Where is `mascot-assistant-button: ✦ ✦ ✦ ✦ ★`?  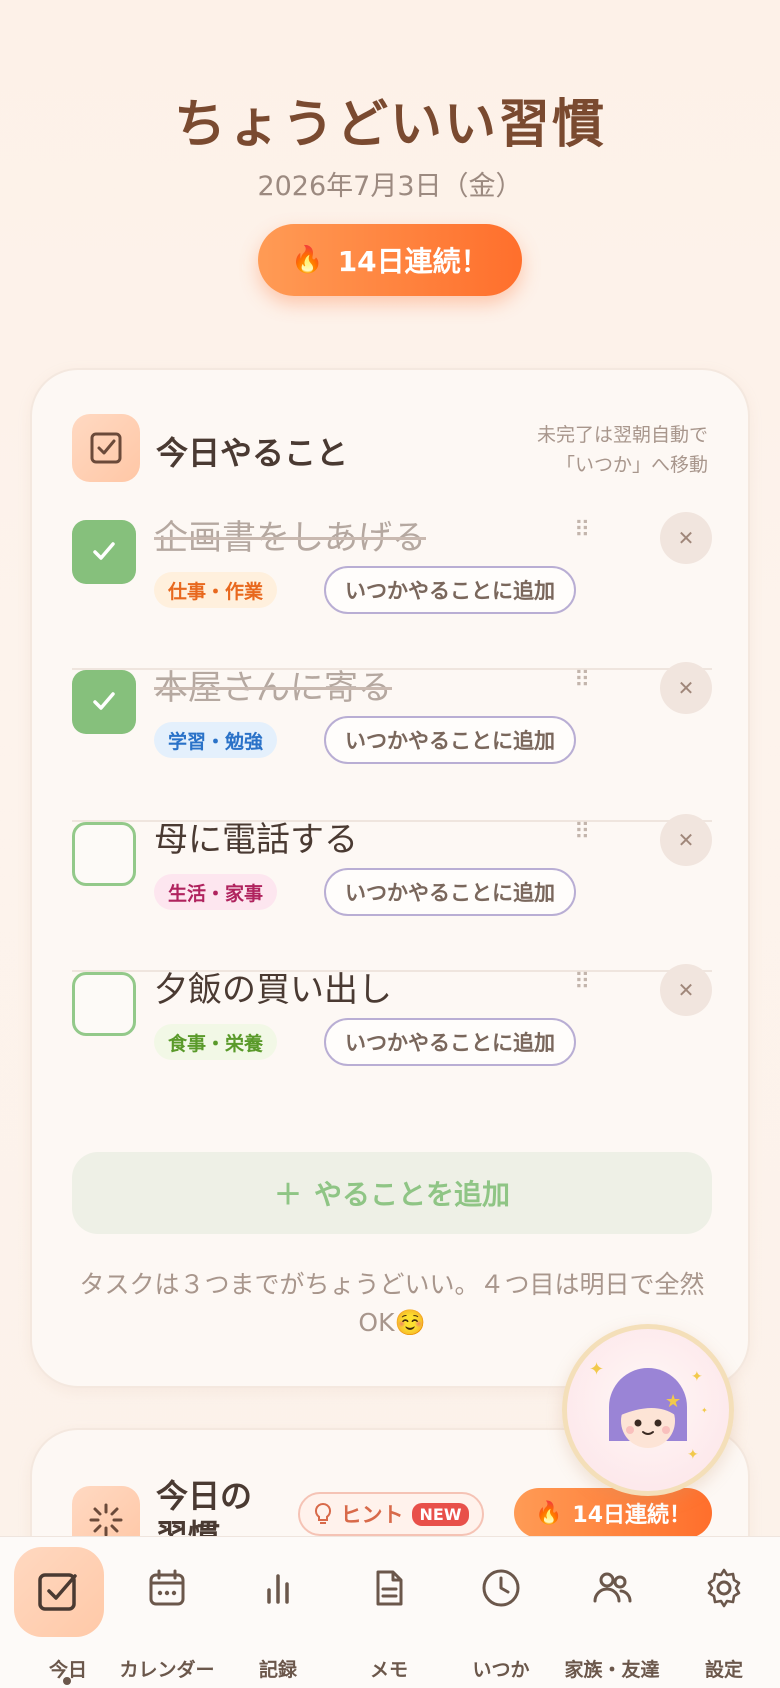
mascot-assistant-button: ✦ ✦ ✦ ✦ ★ is located at coordinates (648, 1410).